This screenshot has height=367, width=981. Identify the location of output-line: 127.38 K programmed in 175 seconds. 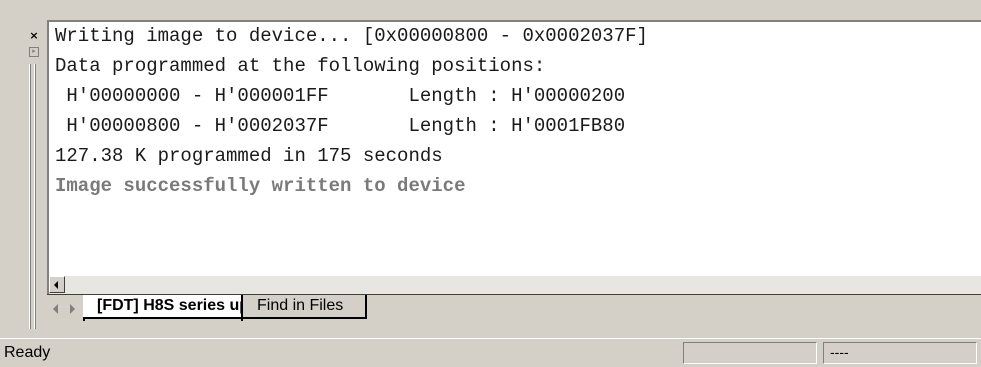
(249, 156).